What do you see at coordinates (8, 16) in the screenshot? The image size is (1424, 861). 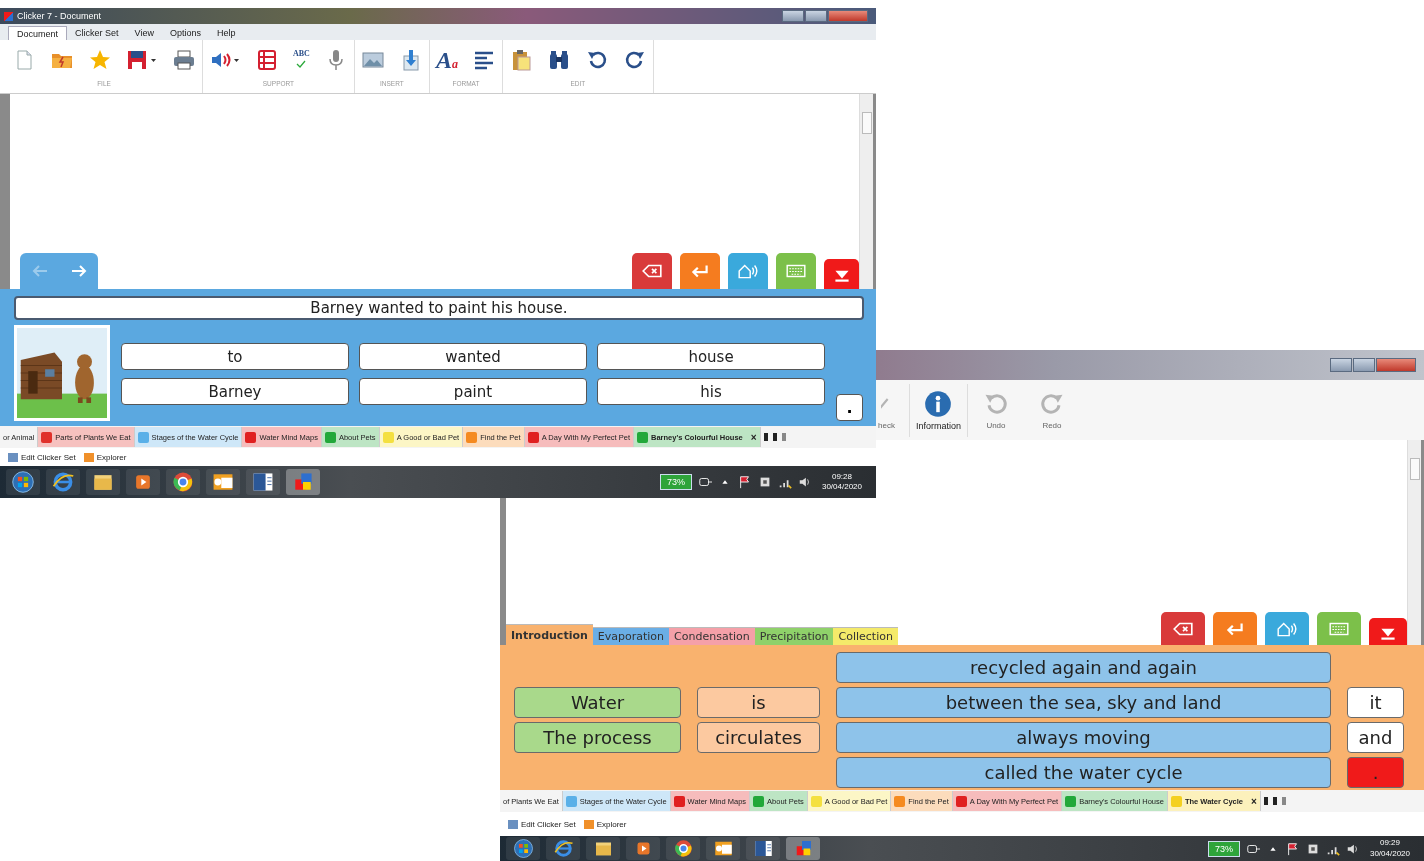 I see `app-icon` at bounding box center [8, 16].